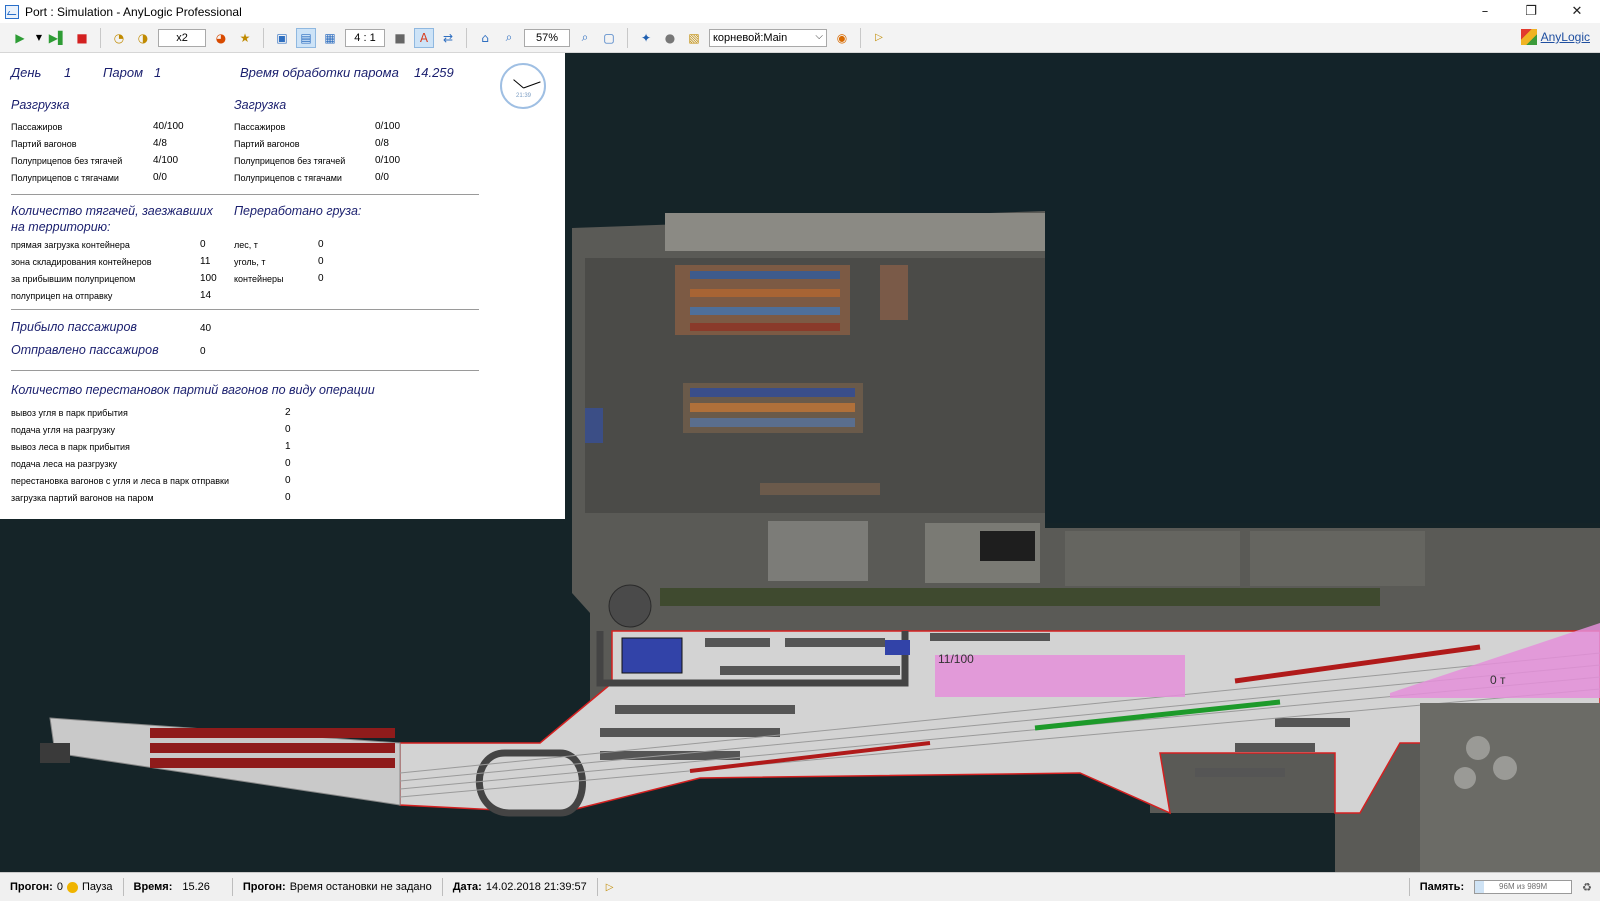 The width and height of the screenshot is (1600, 901). Describe the element at coordinates (382, 143) in the screenshot. I see `loading-value: 0/8` at that location.